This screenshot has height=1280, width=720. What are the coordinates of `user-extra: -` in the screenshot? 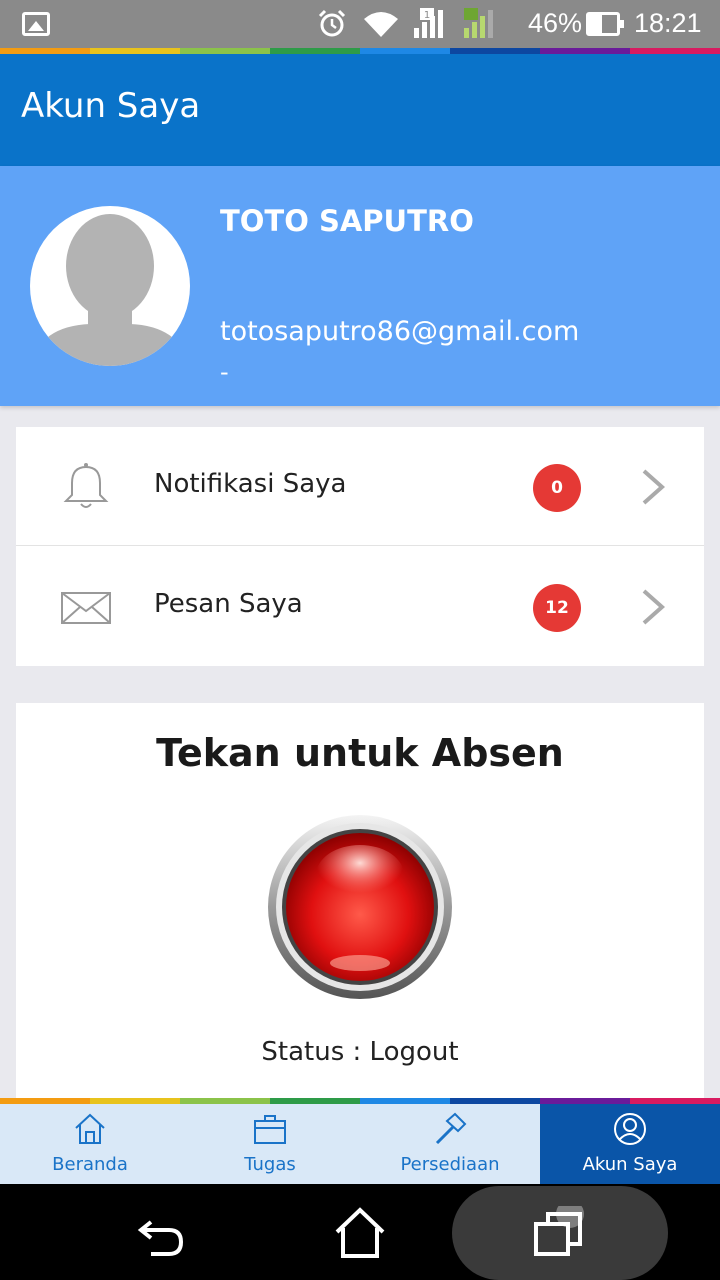 It's located at (224, 372).